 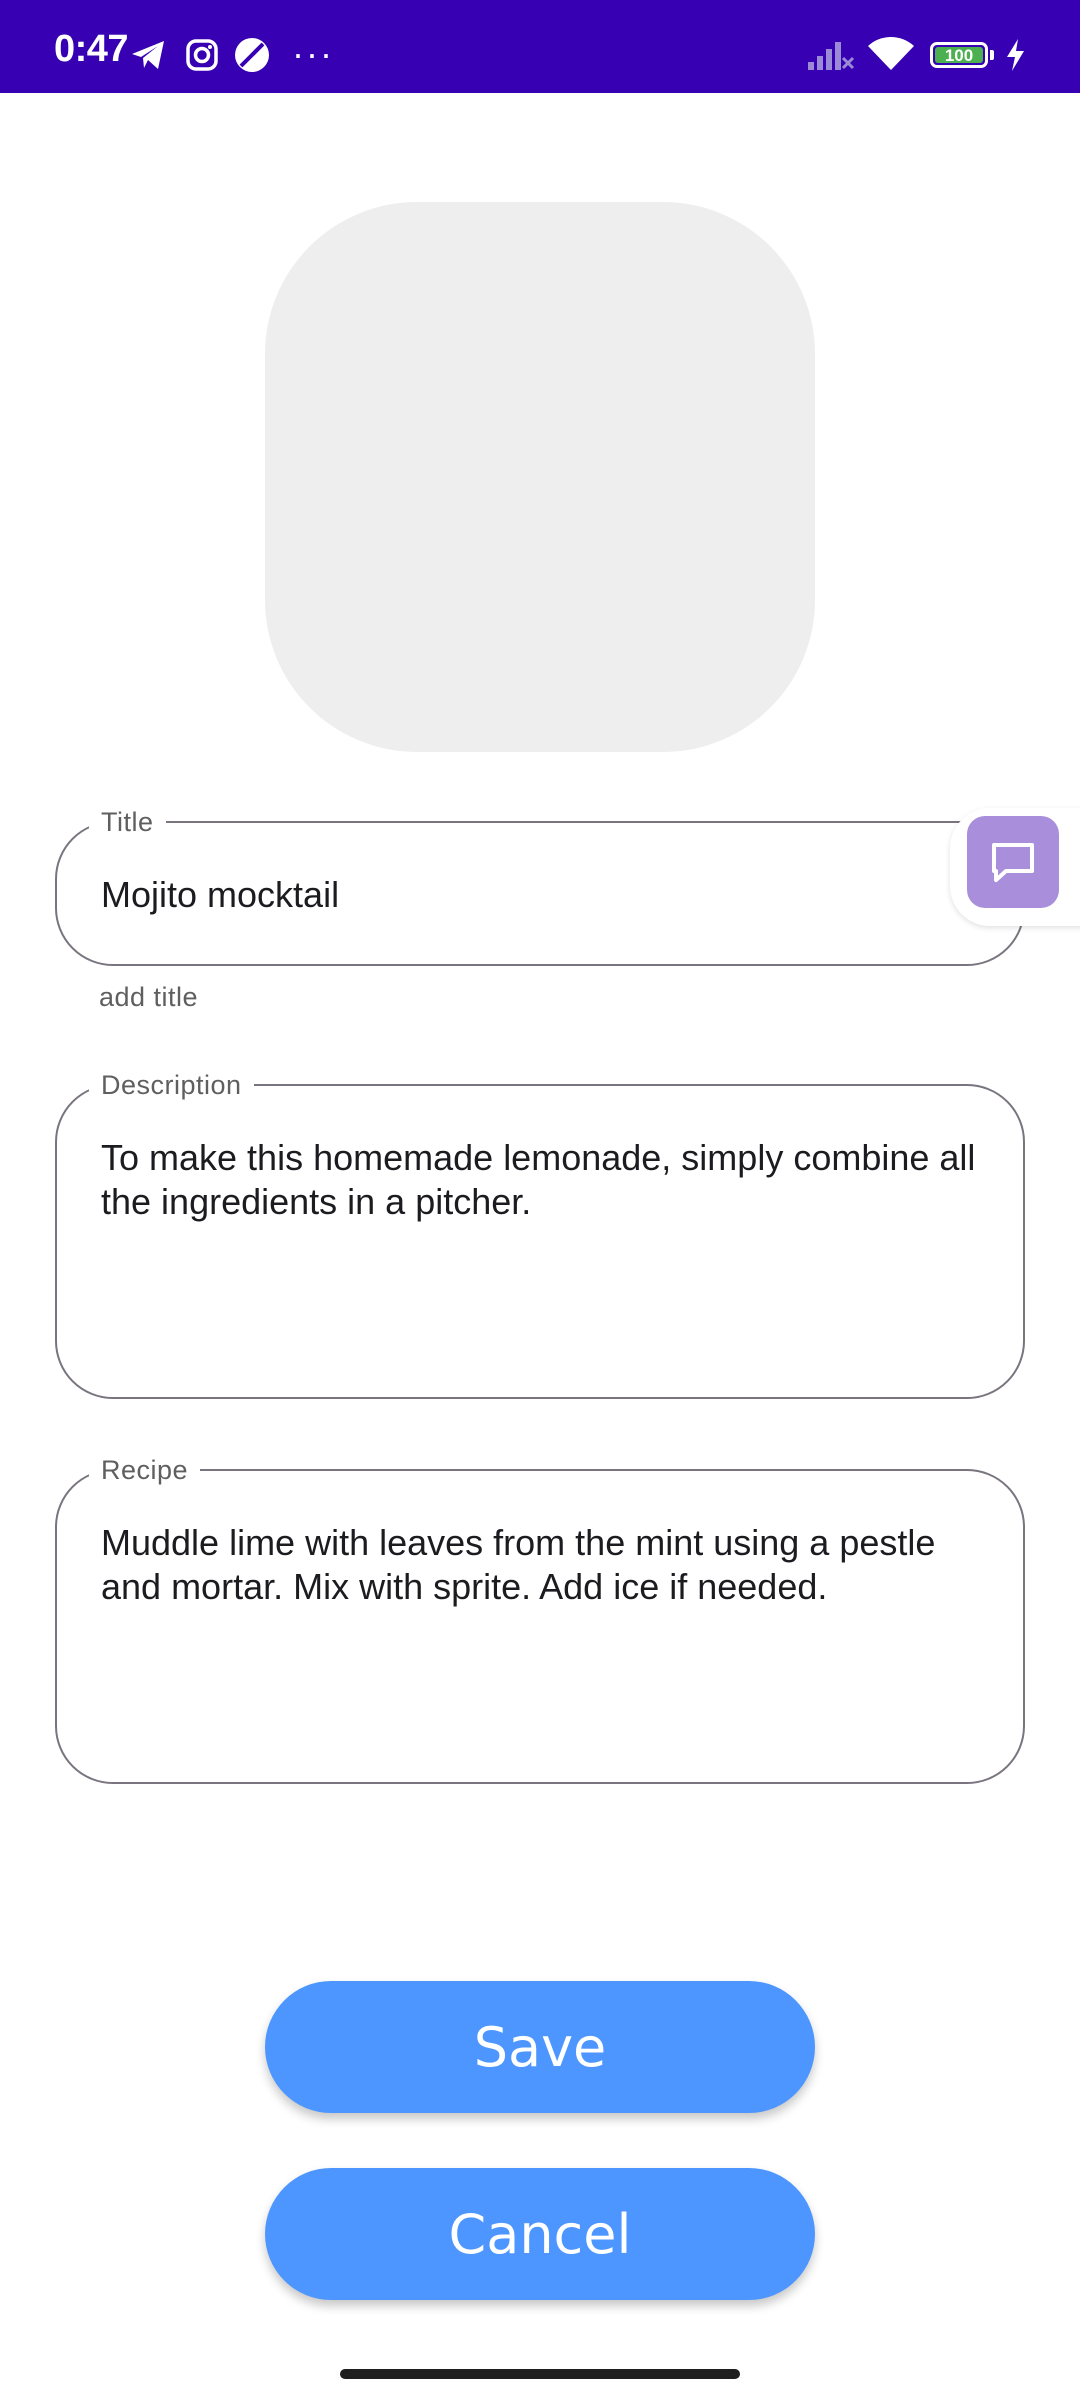 What do you see at coordinates (540, 895) in the screenshot?
I see `title-input: Mojito mocktail` at bounding box center [540, 895].